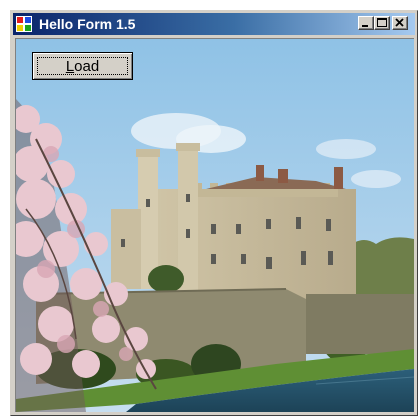 The image size is (418, 416). What do you see at coordinates (87, 24) in the screenshot?
I see `window-title: Hello Form 1.5` at bounding box center [87, 24].